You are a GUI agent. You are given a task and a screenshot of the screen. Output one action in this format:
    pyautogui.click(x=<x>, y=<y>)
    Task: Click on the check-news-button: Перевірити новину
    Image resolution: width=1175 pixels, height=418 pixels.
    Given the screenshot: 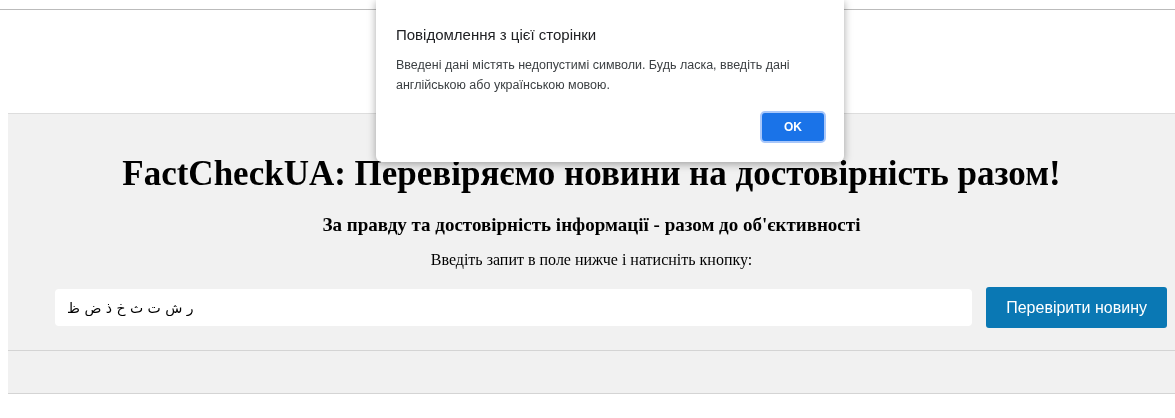 What is the action you would take?
    pyautogui.click(x=1076, y=307)
    